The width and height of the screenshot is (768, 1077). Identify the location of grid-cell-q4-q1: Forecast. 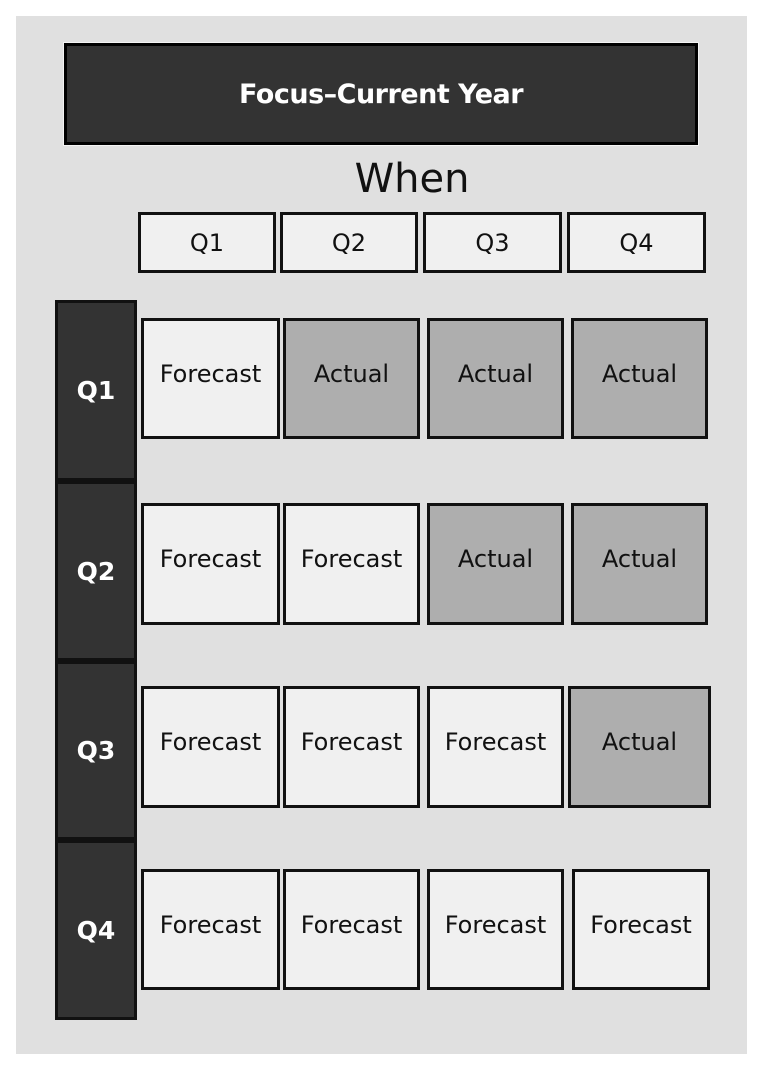
(210, 929).